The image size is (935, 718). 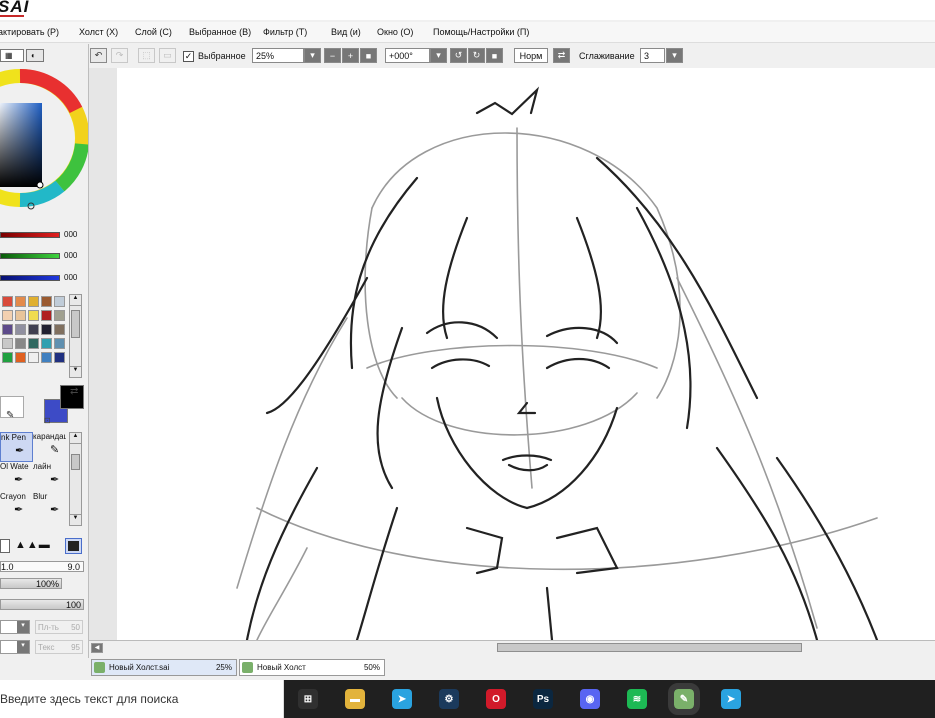 I want to click on selection-checkbox: ✓, so click(x=188, y=56).